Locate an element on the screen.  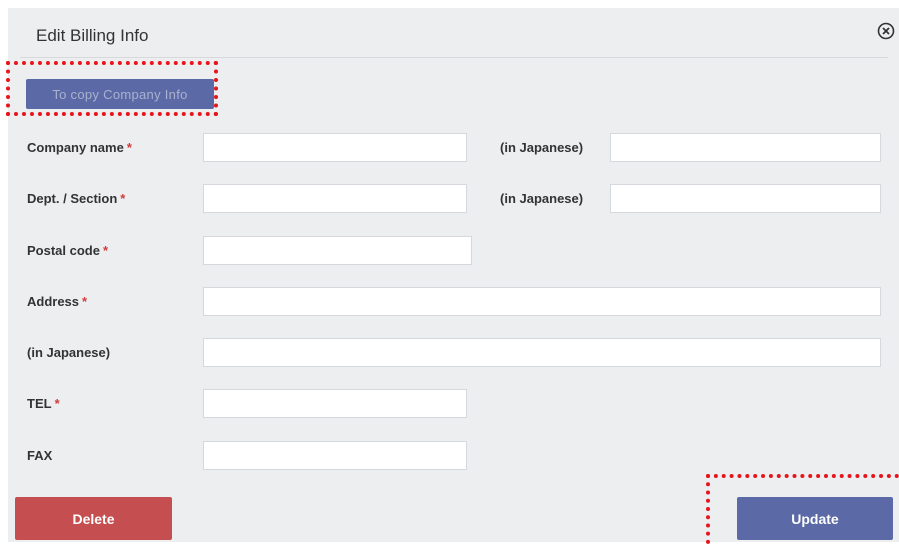
dept-section-jp-label: (in Japanese) is located at coordinates (542, 198).